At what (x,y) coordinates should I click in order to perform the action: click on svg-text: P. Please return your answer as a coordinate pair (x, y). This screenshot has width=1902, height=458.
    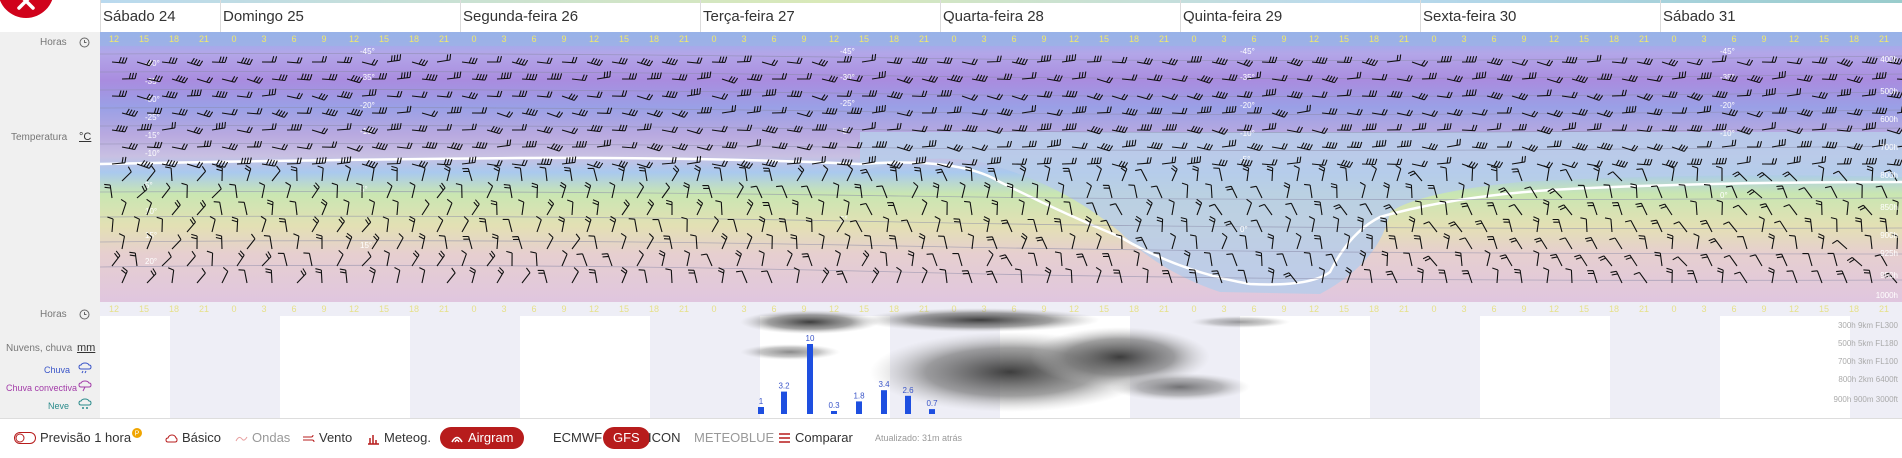
    Looking at the image, I should click on (137, 434).